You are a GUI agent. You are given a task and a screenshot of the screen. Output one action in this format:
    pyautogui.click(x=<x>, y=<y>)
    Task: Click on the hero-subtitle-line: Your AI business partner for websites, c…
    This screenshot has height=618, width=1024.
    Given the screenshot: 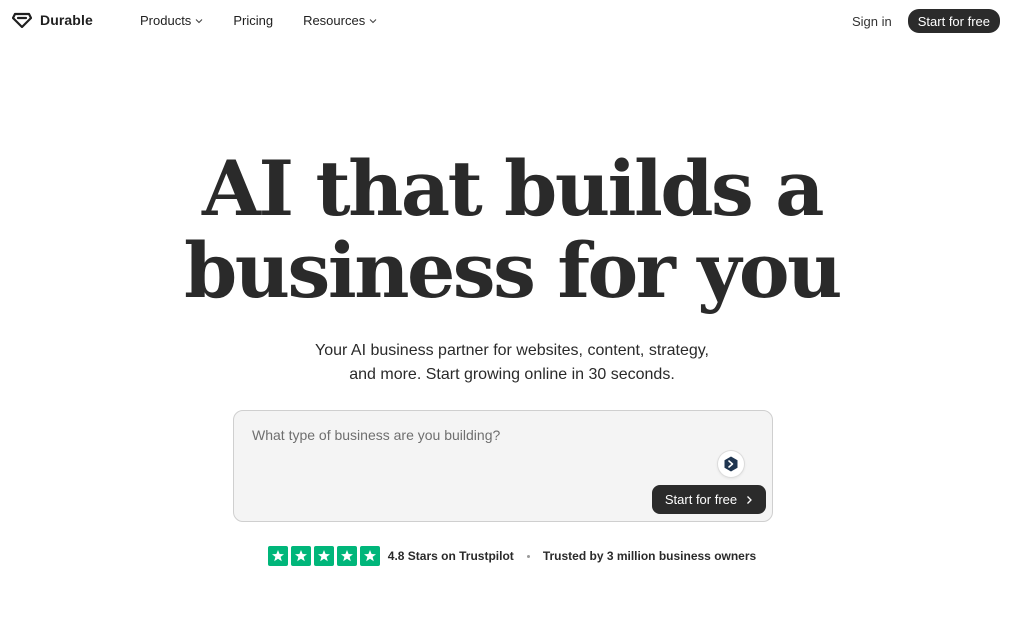 What is the action you would take?
    pyautogui.click(x=512, y=350)
    